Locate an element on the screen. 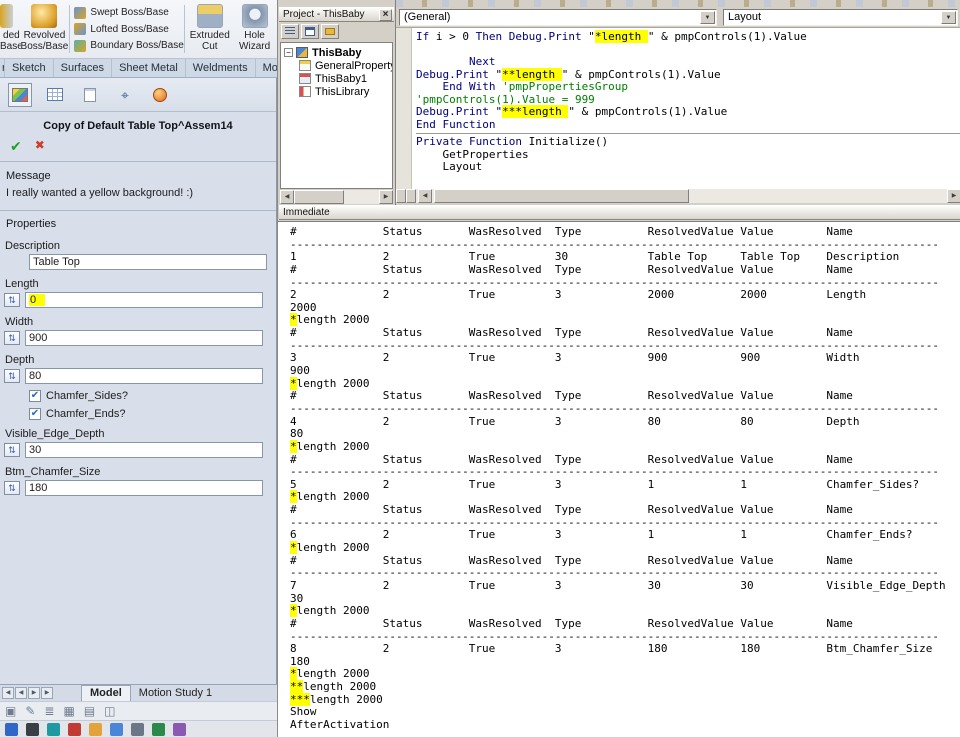 Image resolution: width=960 pixels, height=737 pixels. tab-model: Model is located at coordinates (106, 693).